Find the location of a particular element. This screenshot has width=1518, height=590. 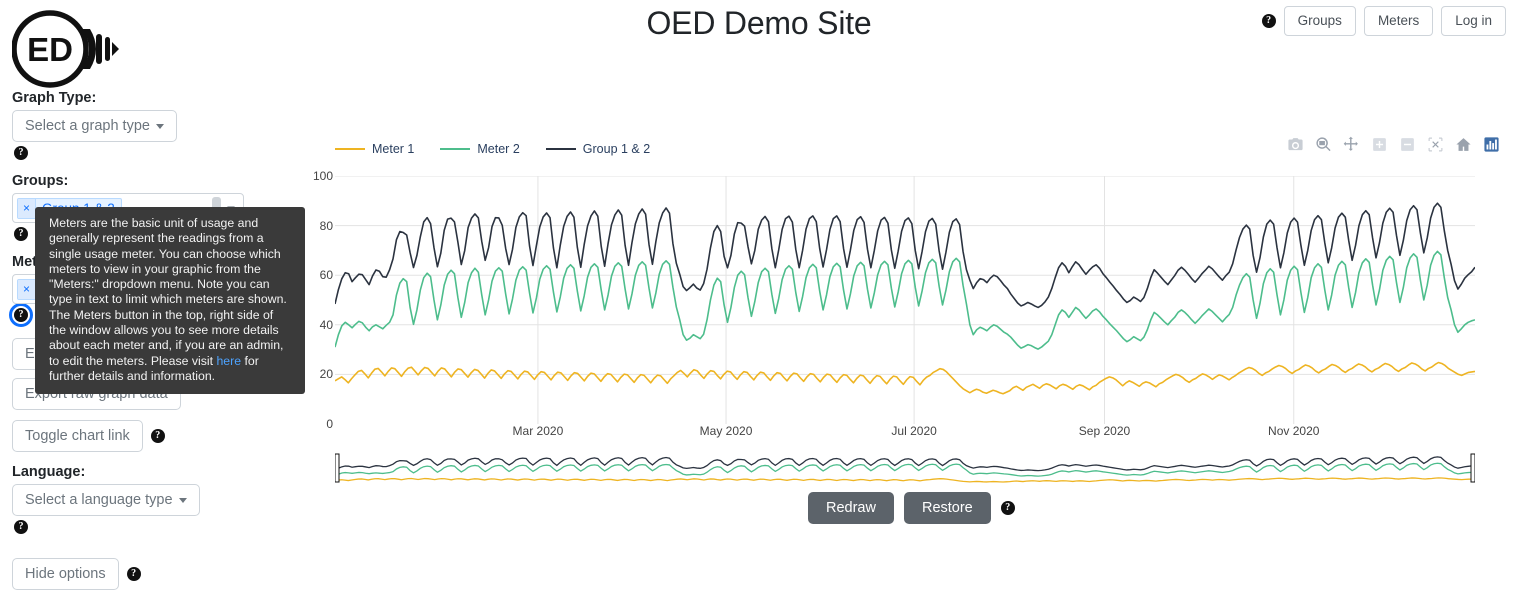

graph-type-select-text: Select a graph type is located at coordinates (87, 126).